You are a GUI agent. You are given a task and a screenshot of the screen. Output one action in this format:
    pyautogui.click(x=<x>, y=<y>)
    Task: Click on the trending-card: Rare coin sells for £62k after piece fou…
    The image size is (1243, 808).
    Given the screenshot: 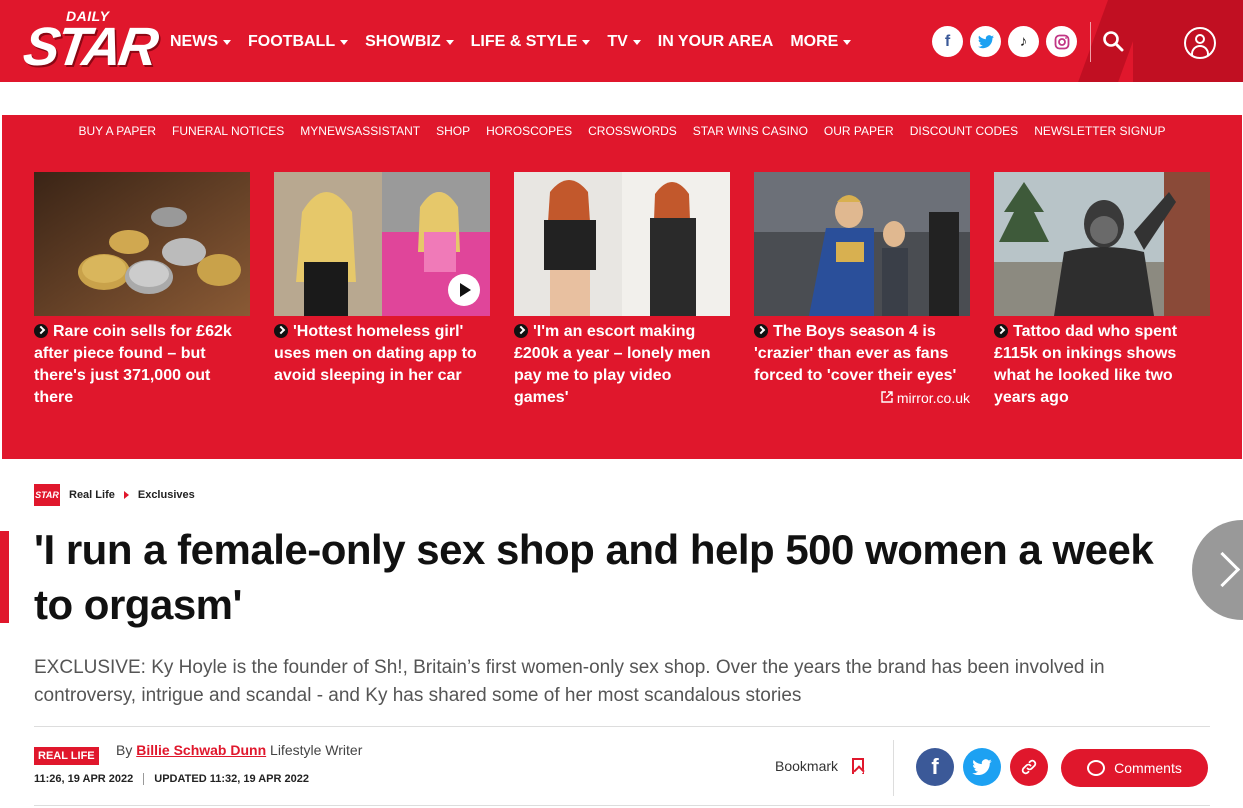 What is the action you would take?
    pyautogui.click(x=142, y=290)
    